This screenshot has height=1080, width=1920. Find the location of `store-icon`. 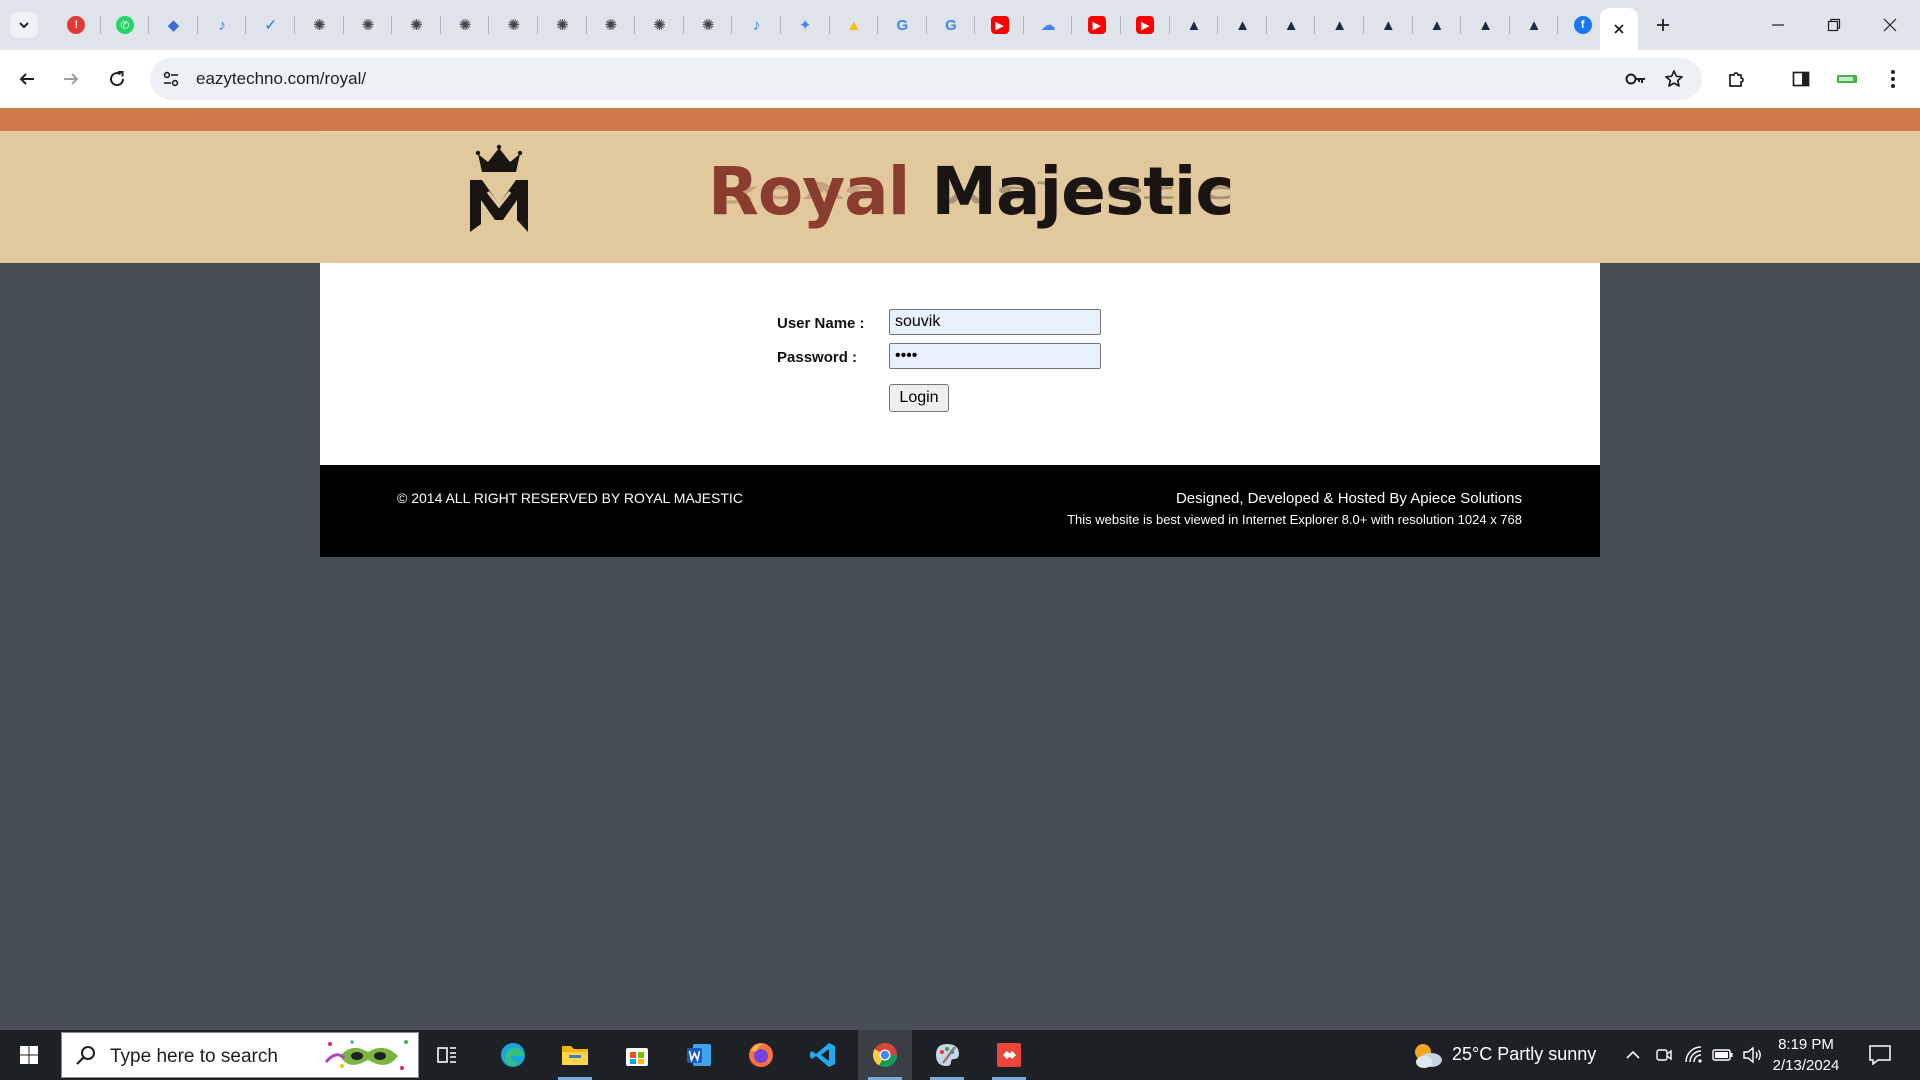

store-icon is located at coordinates (637, 1057).